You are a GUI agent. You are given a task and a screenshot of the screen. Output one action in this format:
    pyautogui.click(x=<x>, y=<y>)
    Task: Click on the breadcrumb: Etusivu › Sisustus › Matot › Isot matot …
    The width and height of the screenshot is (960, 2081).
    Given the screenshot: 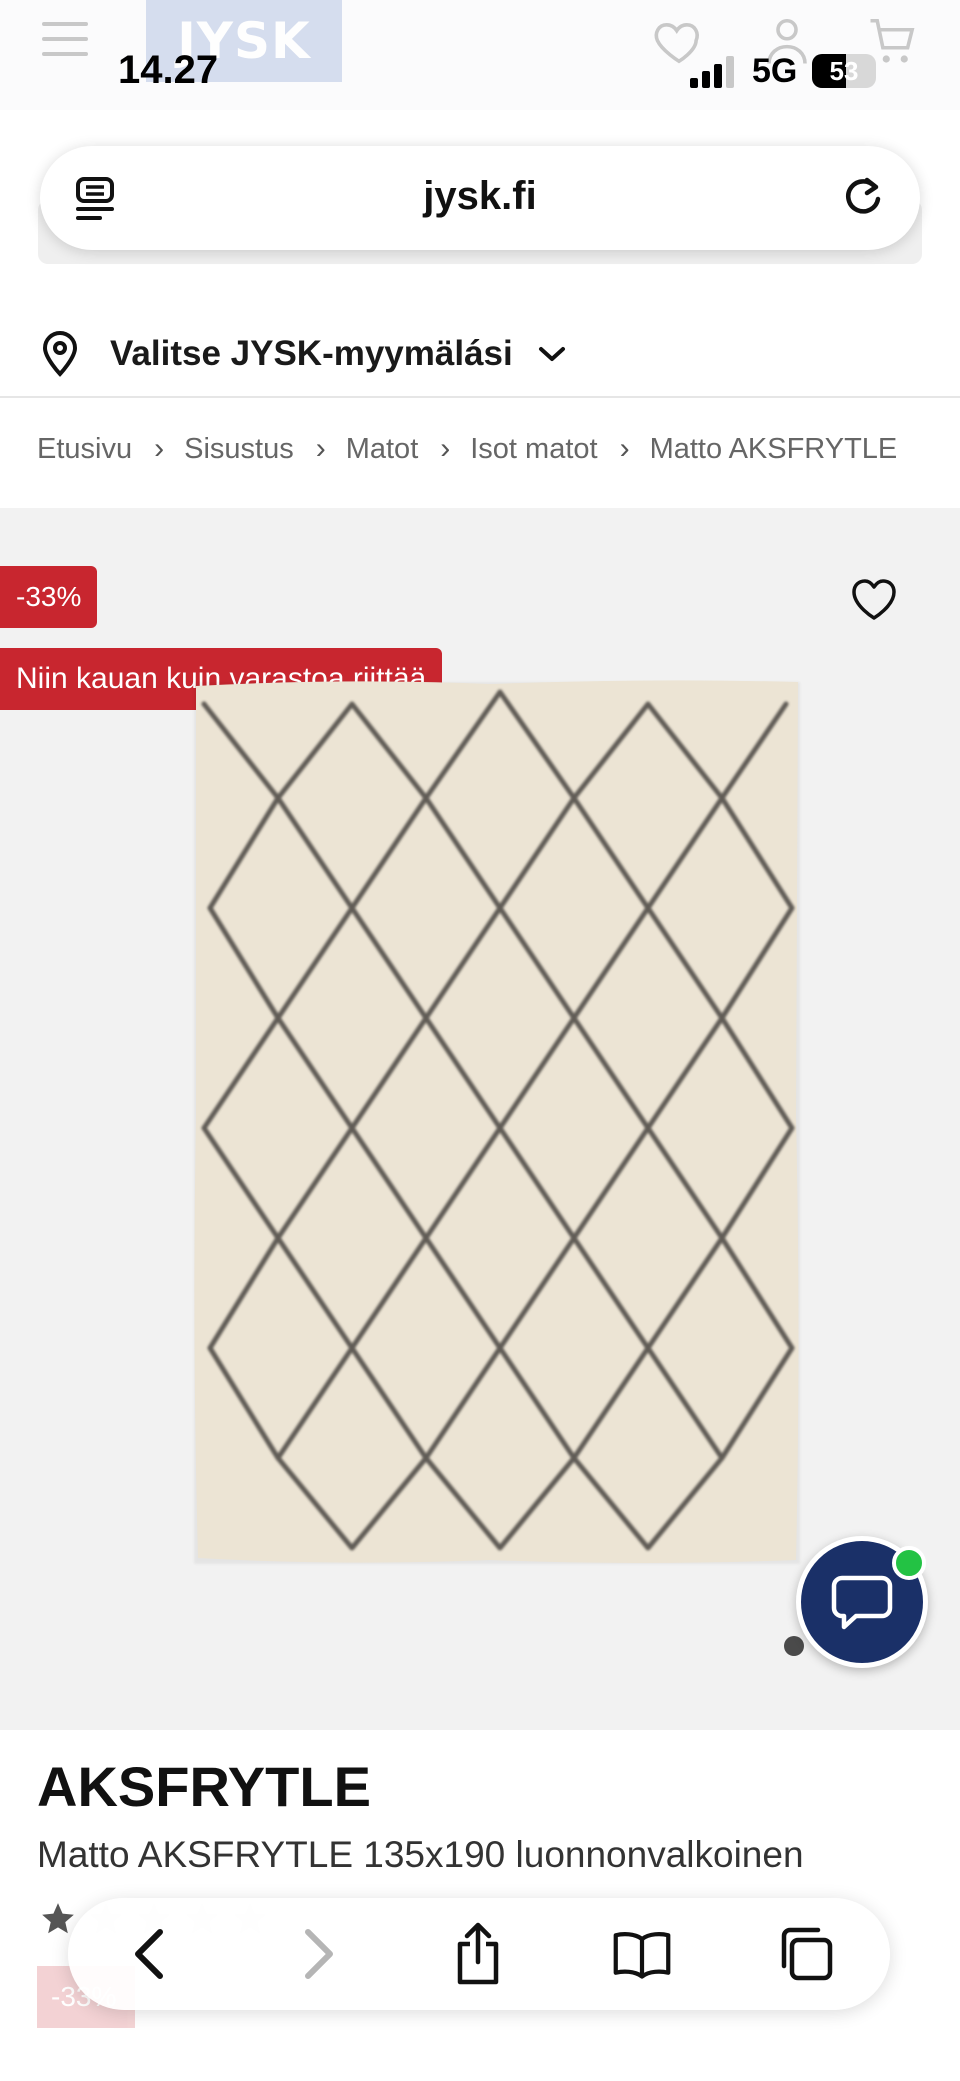 What is the action you would take?
    pyautogui.click(x=467, y=449)
    